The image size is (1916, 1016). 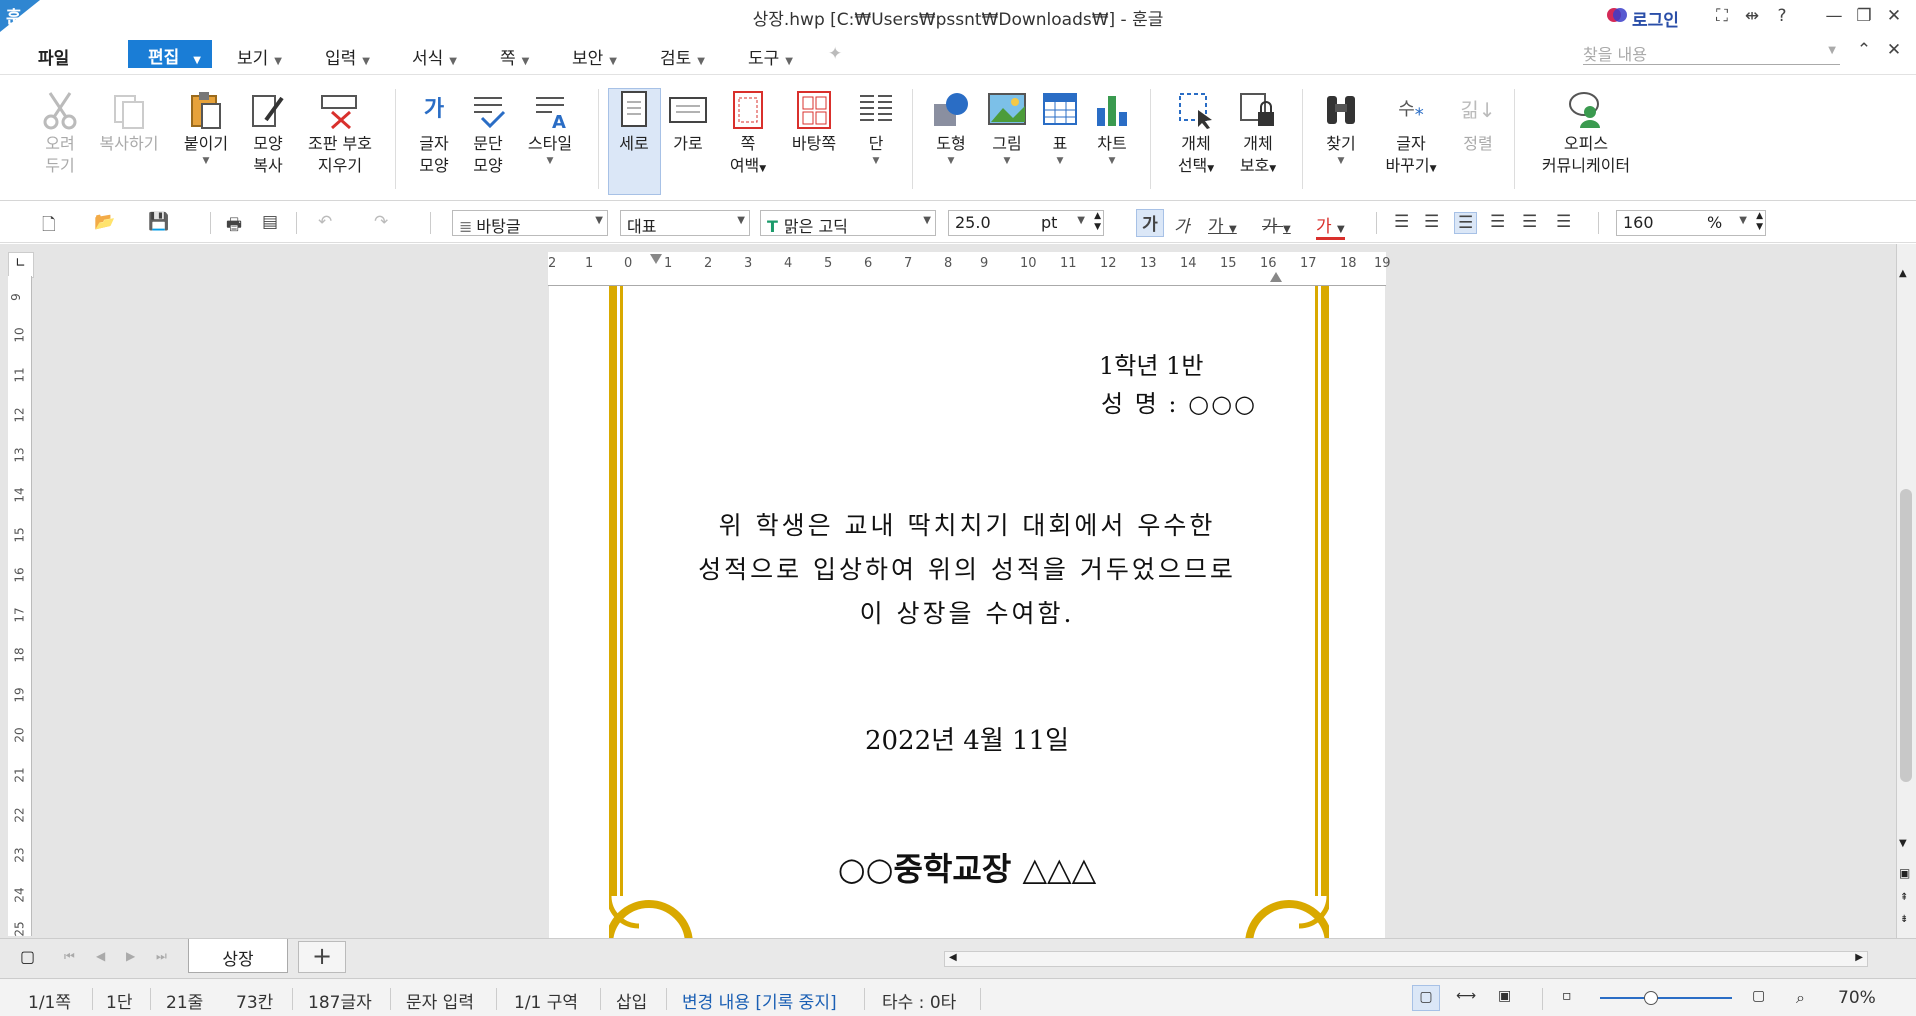 I want to click on next-page-icon: ⇟, so click(x=1904, y=919).